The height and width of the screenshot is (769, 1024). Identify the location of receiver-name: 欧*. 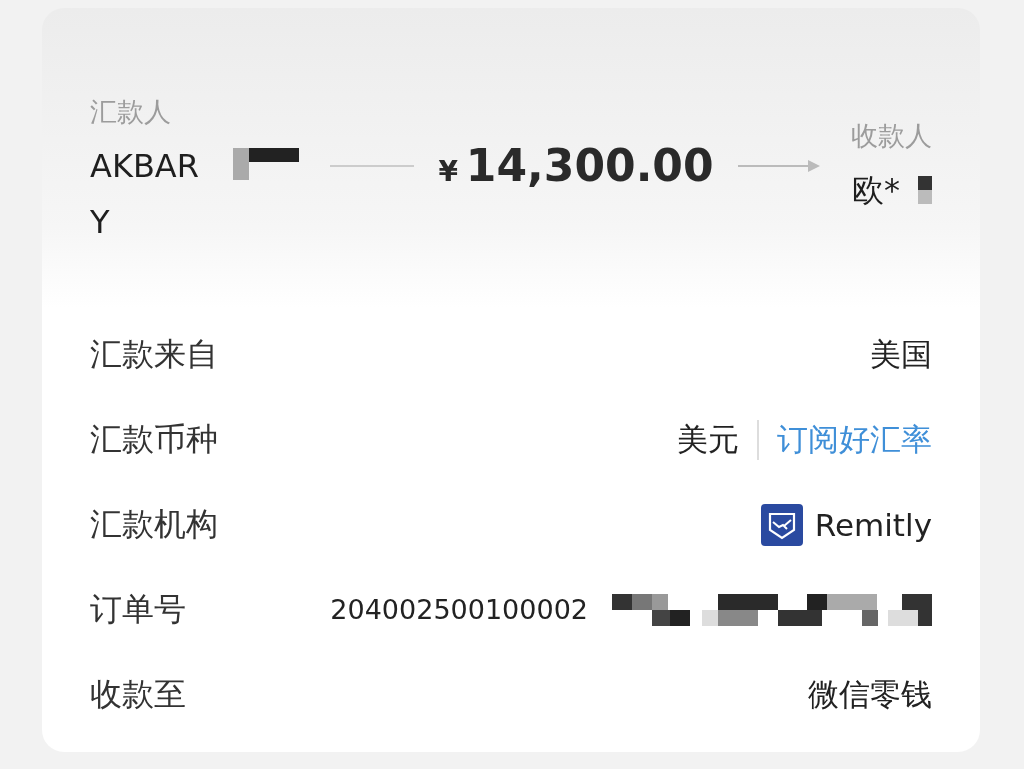
(876, 191).